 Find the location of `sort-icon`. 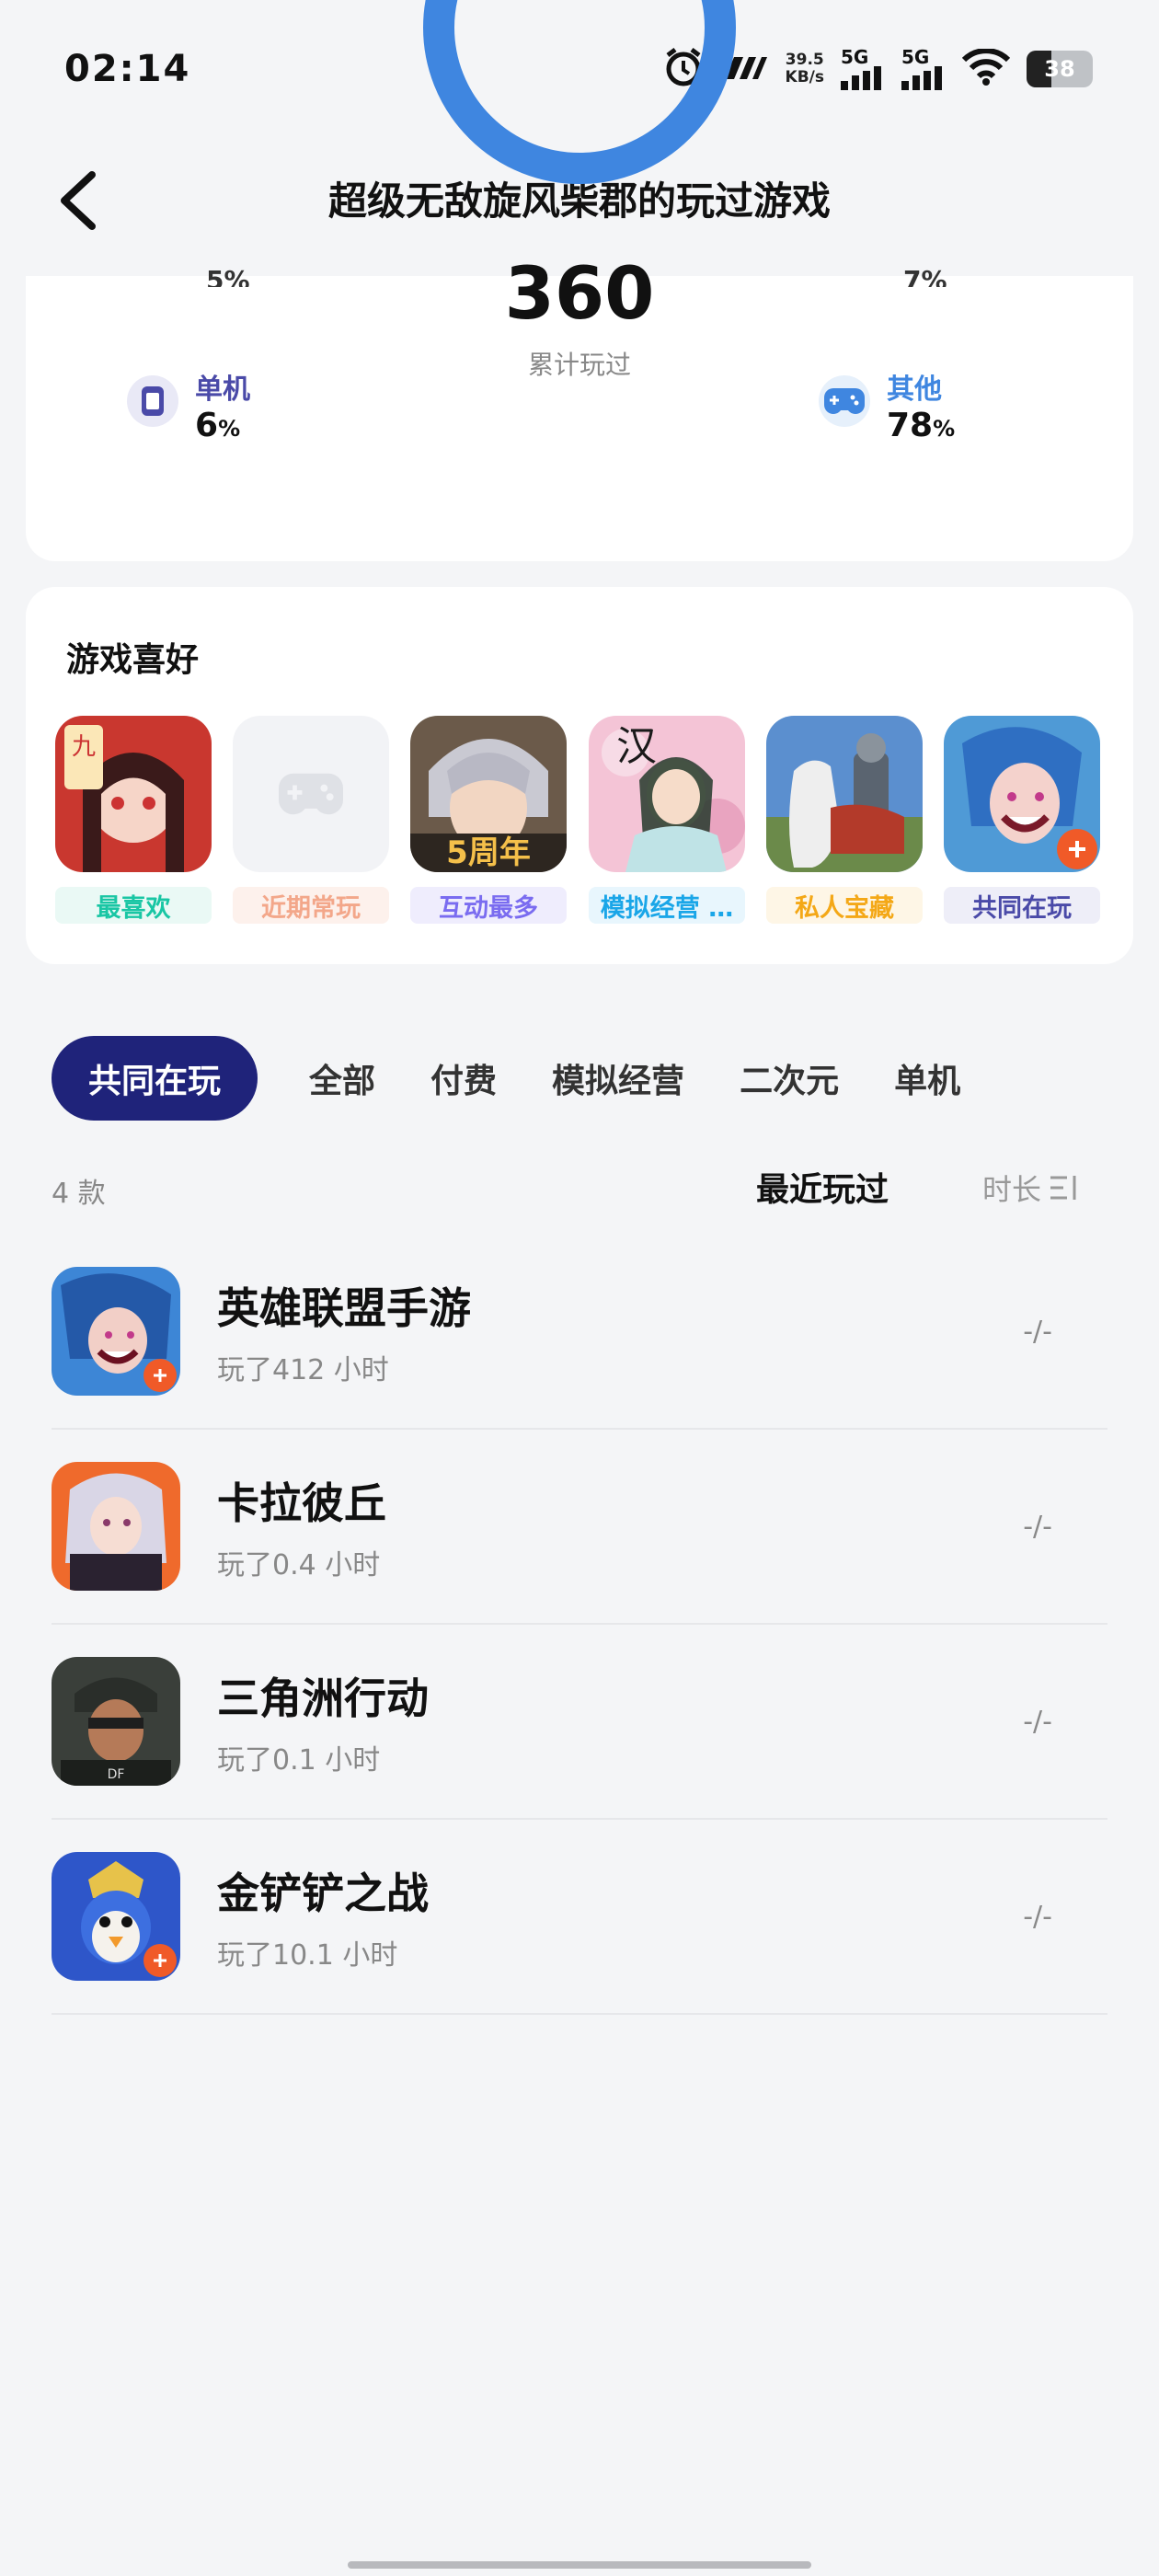

sort-icon is located at coordinates (1063, 1188).